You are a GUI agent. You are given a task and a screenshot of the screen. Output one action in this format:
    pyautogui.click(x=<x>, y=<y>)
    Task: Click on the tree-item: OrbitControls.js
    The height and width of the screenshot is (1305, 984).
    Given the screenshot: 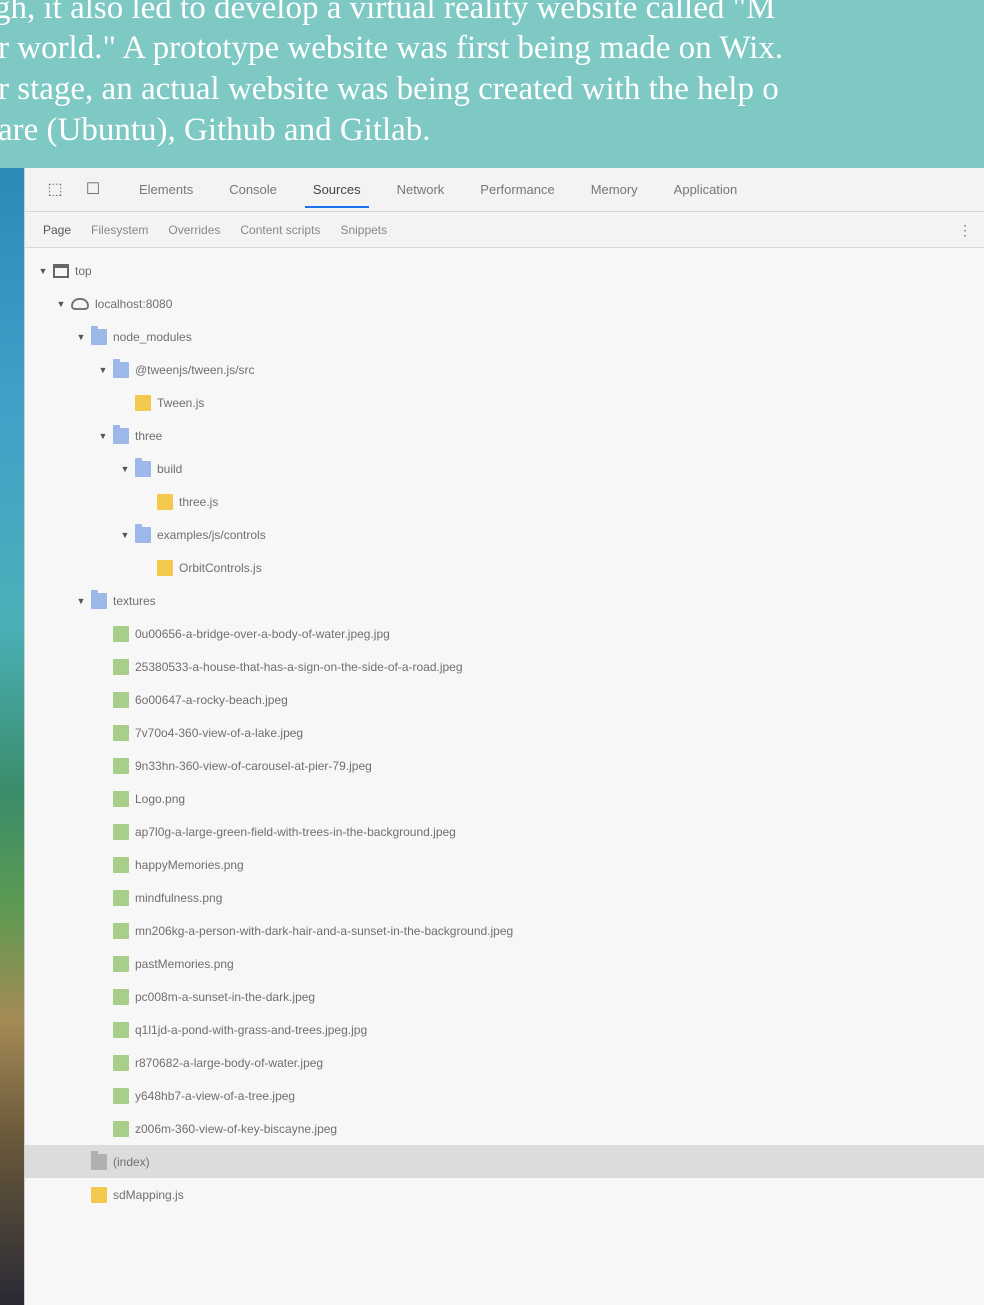 What is the action you would take?
    pyautogui.click(x=504, y=567)
    